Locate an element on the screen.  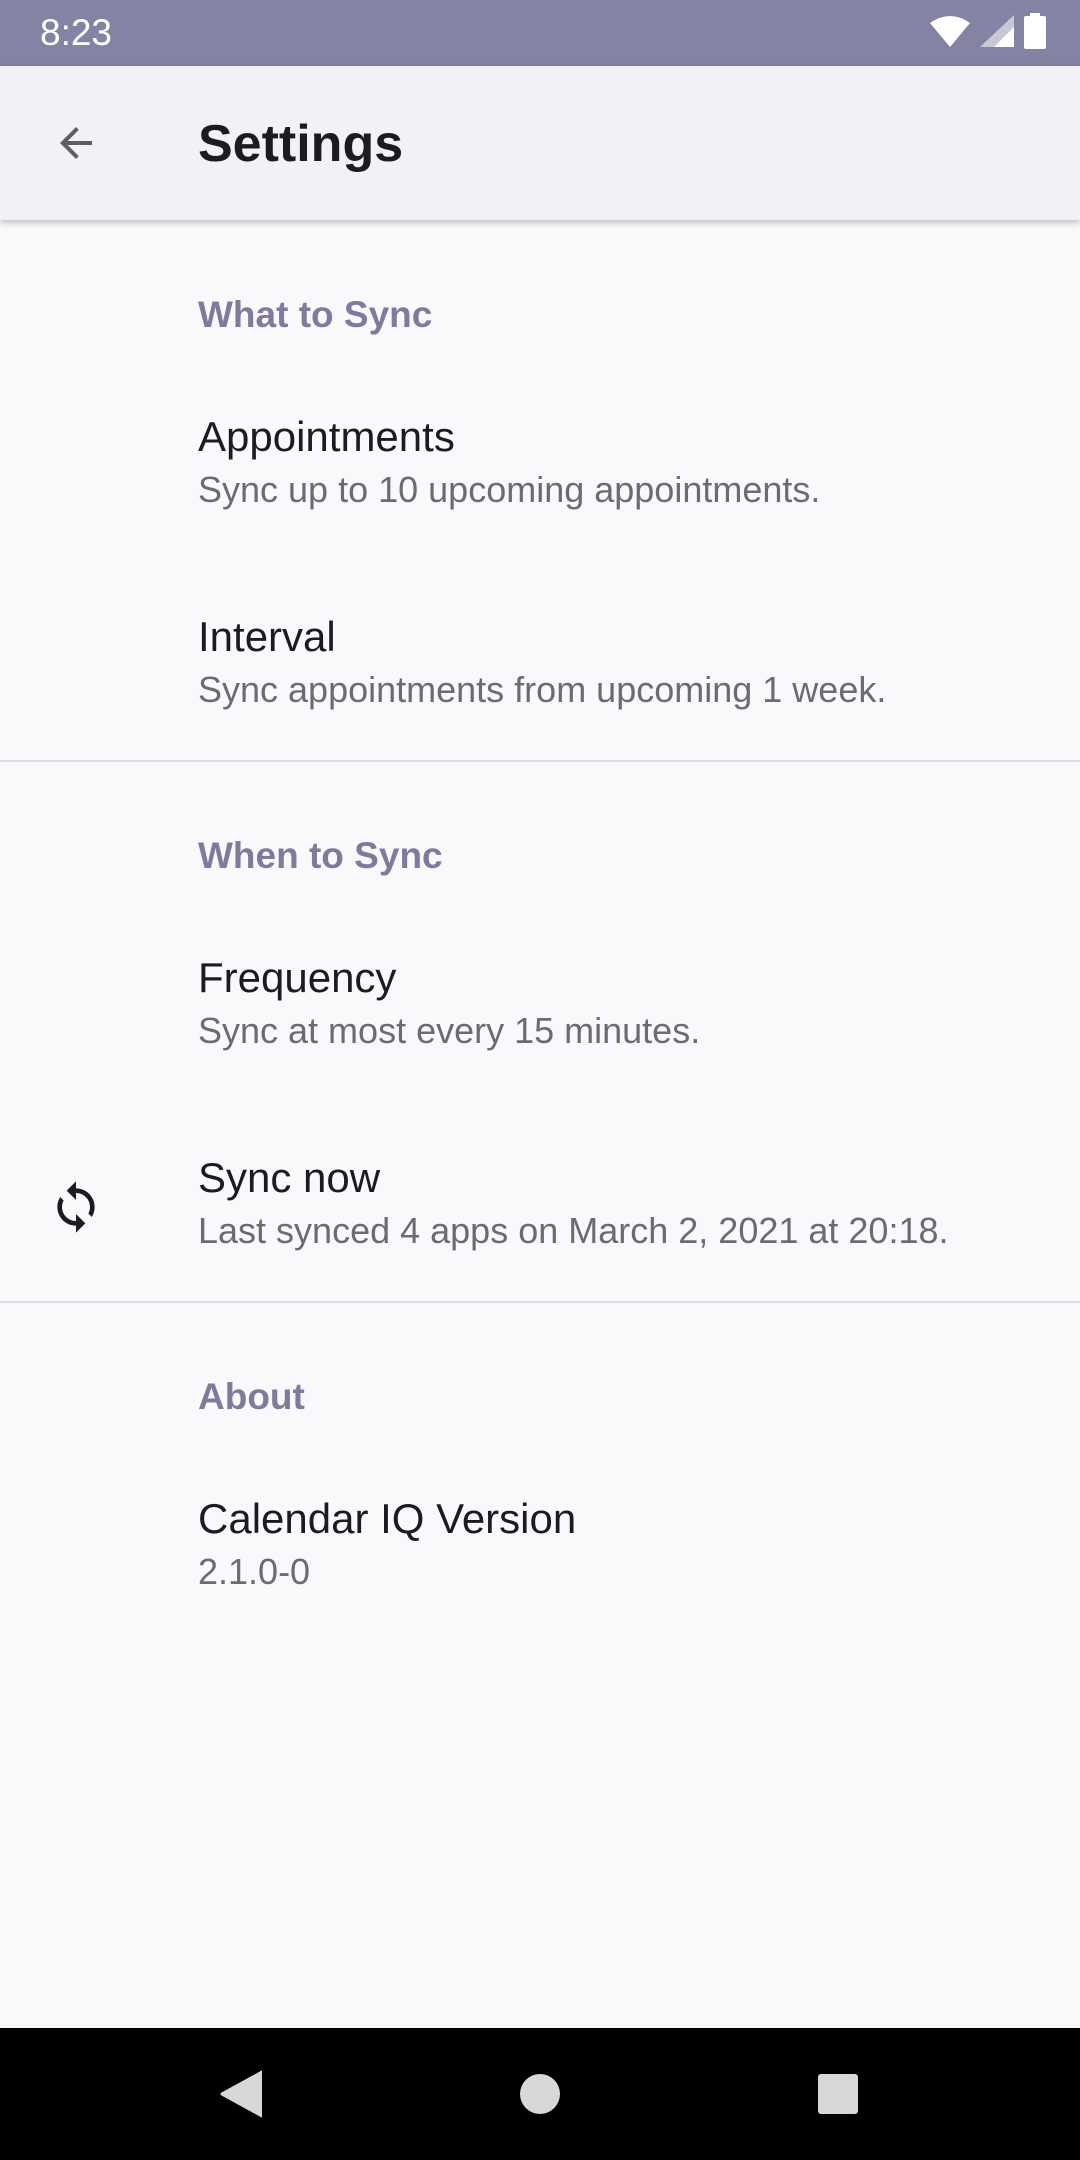
section-header-about: About is located at coordinates (251, 1396).